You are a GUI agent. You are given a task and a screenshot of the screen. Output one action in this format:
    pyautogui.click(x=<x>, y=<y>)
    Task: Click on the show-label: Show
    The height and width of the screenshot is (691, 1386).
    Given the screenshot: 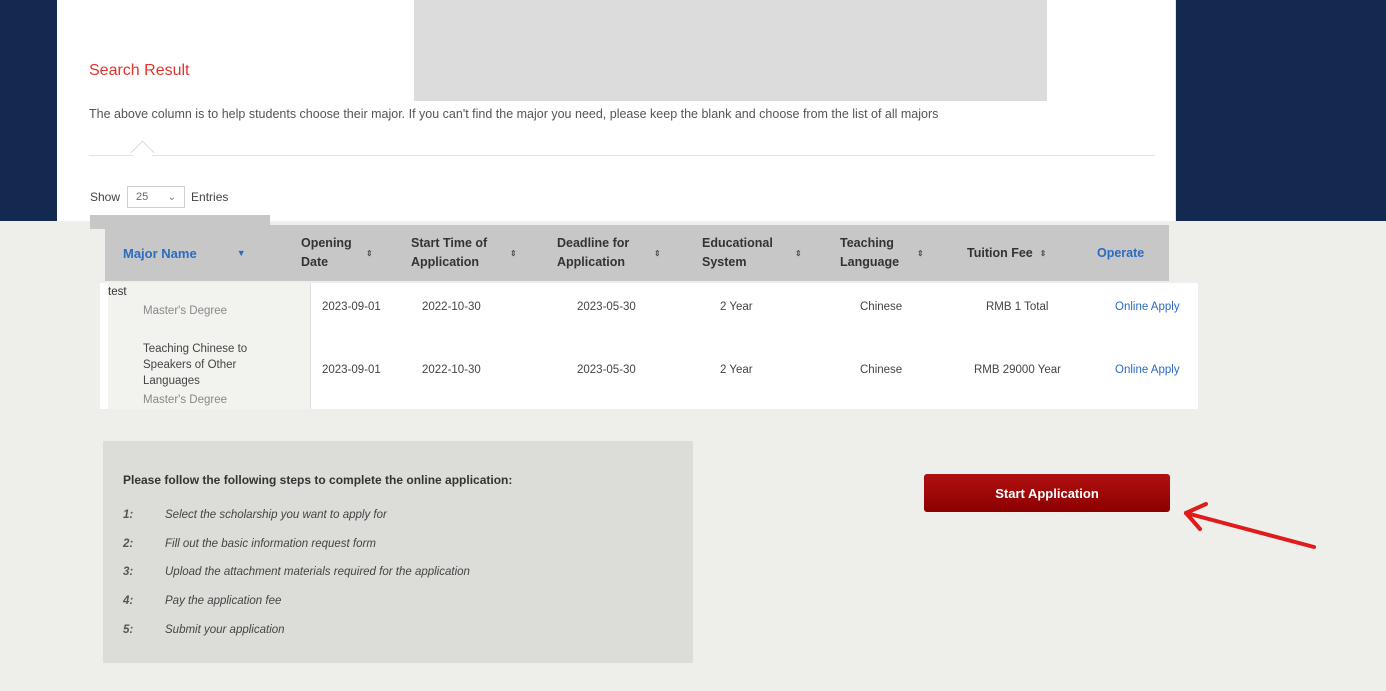 What is the action you would take?
    pyautogui.click(x=105, y=197)
    